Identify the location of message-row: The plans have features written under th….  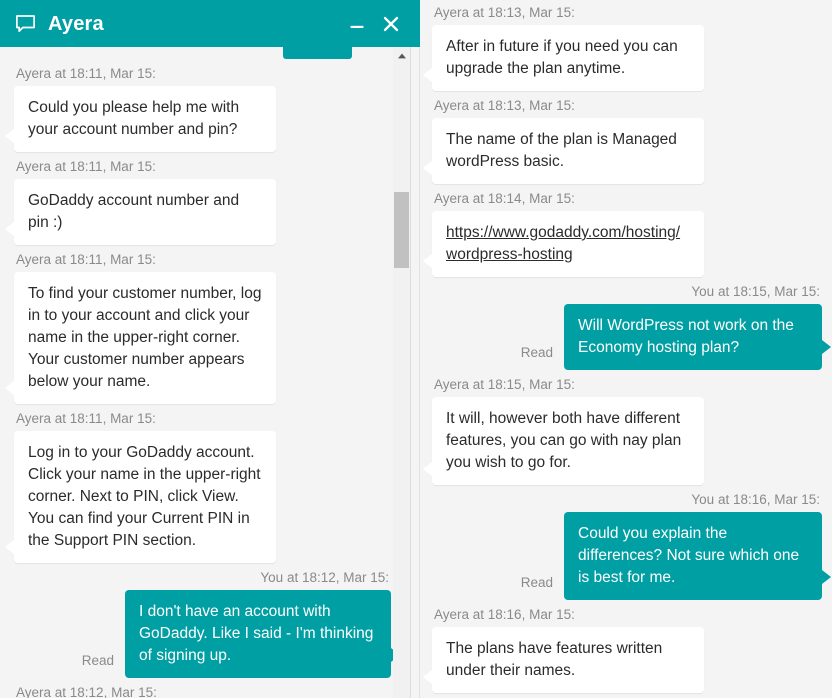
(622, 660).